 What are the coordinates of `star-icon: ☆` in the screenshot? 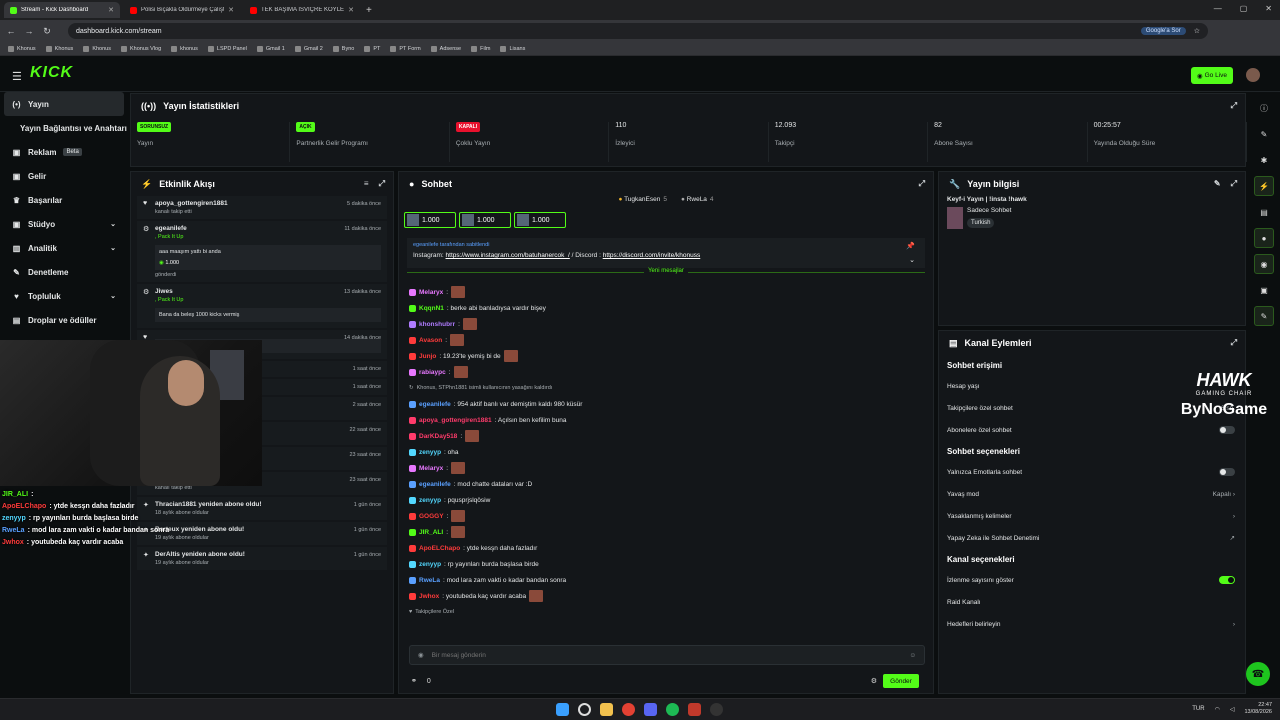 It's located at (1197, 31).